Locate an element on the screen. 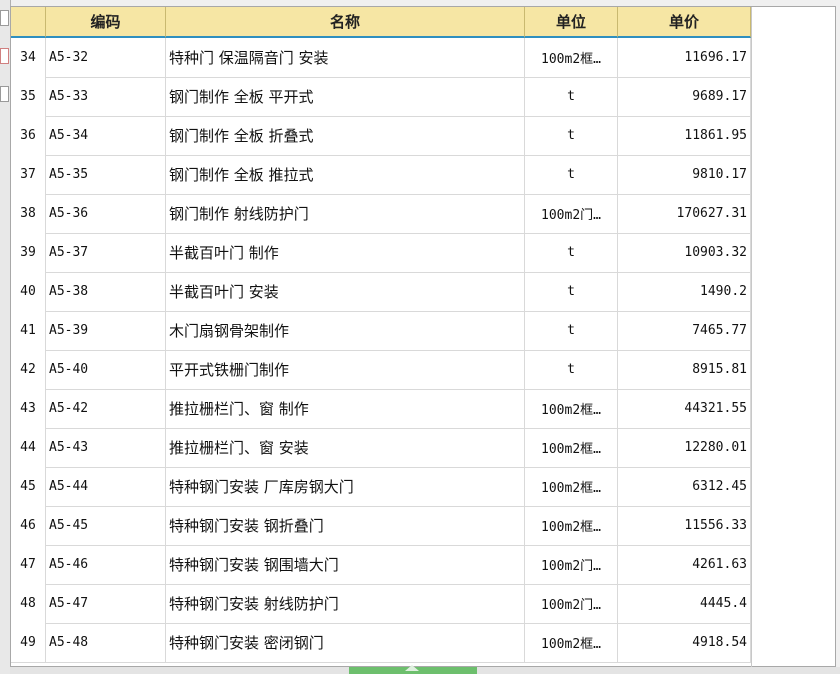 Image resolution: width=840 pixels, height=674 pixels. row-number-cell: 46 is located at coordinates (28, 525).